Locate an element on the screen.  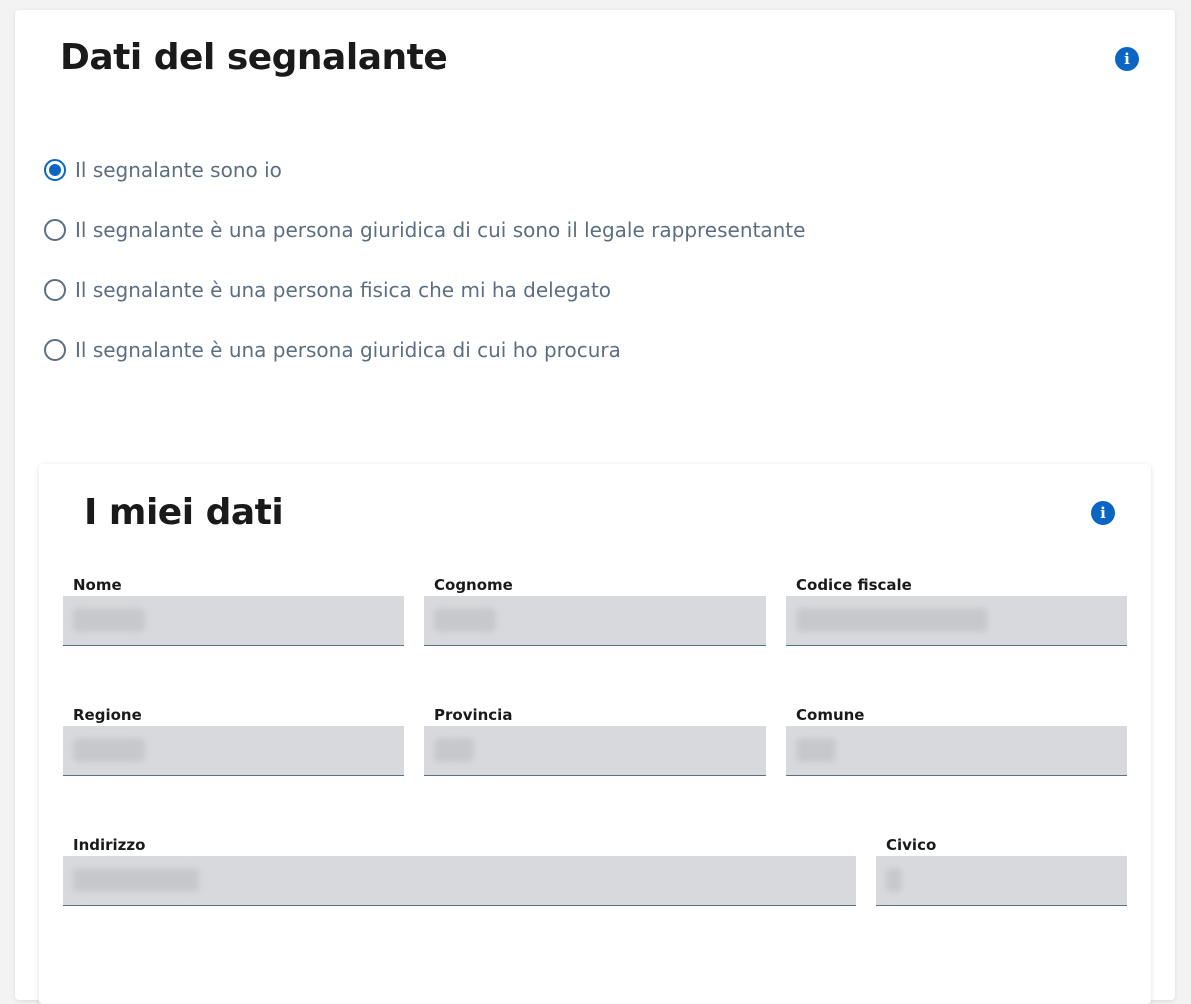
indirizzo-field: Indirizzo is located at coordinates (459, 872).